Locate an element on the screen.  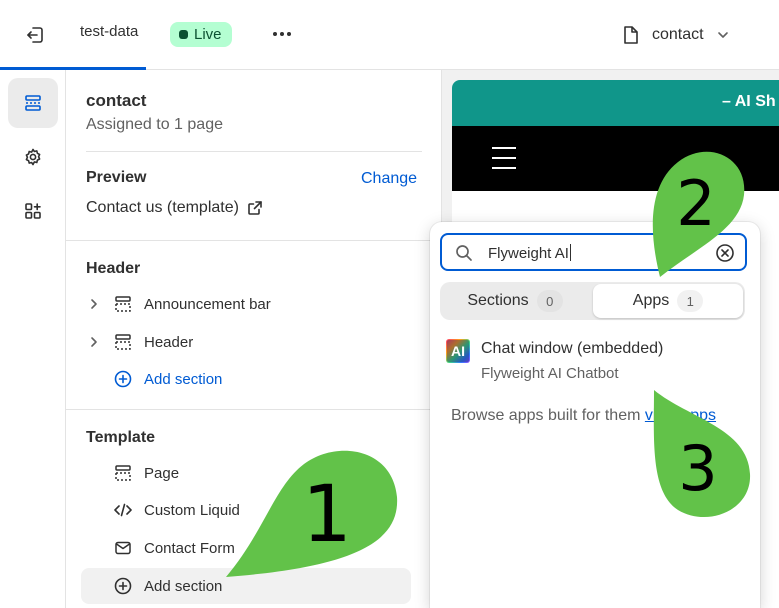
external-link-icon is located at coordinates (255, 208).